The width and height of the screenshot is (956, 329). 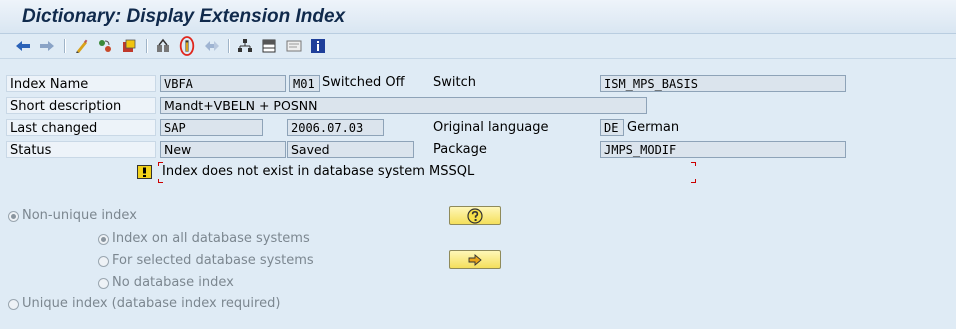 I want to click on radio-label: For selected database systems, so click(x=213, y=260).